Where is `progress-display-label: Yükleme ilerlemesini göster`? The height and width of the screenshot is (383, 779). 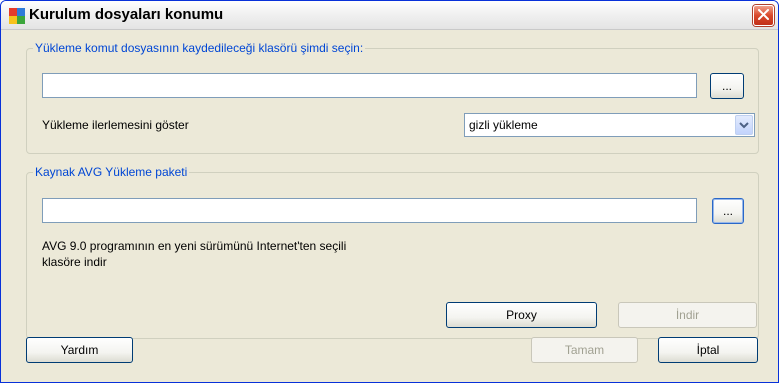
progress-display-label: Yükleme ilerlemesini göster is located at coordinates (115, 125).